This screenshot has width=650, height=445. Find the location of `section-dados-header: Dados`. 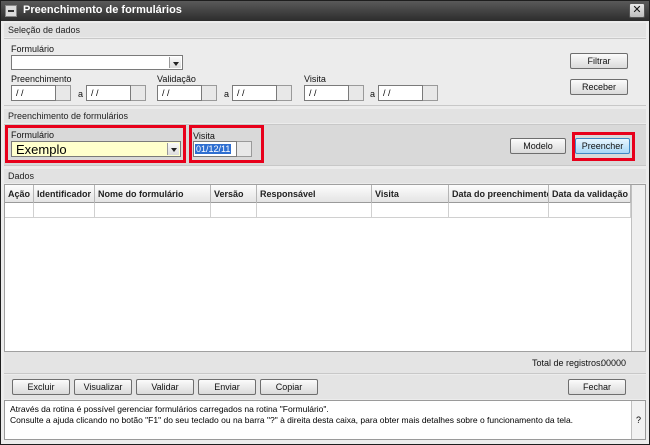

section-dados-header: Dados is located at coordinates (325, 176).